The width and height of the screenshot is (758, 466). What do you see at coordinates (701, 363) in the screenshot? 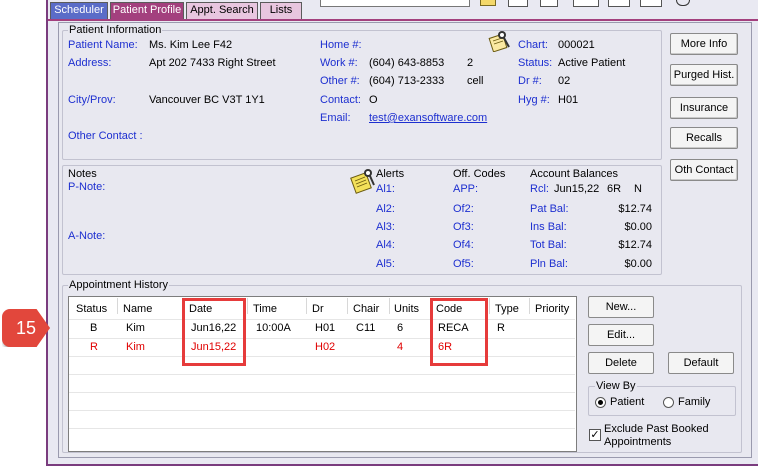
I see `default-button: Default` at bounding box center [701, 363].